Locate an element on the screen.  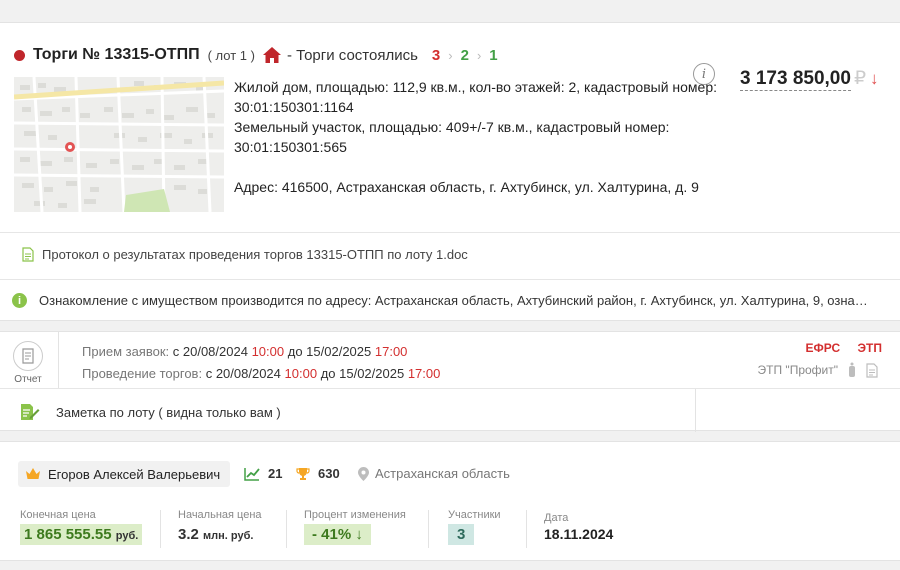
location-icon is located at coordinates (363, 473).